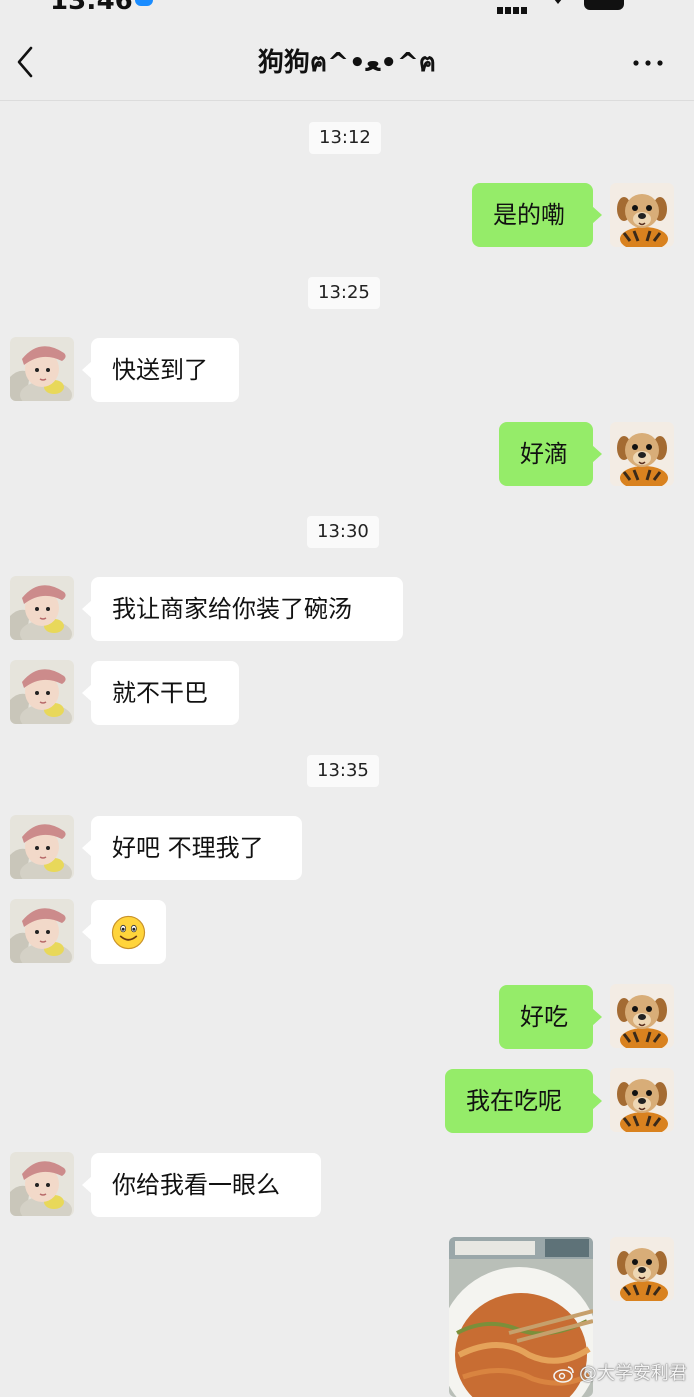 The image size is (694, 1397). I want to click on message-bubble-incoming: 我让商家给你装了碗汤, so click(242, 609).